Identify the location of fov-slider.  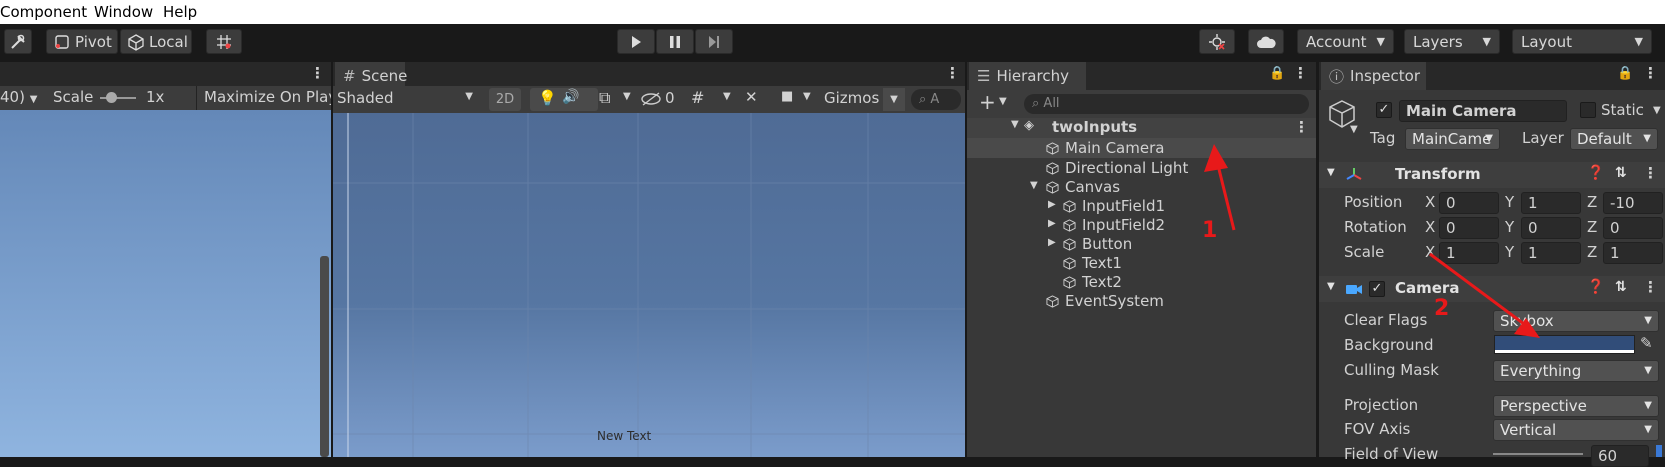
(1538, 454).